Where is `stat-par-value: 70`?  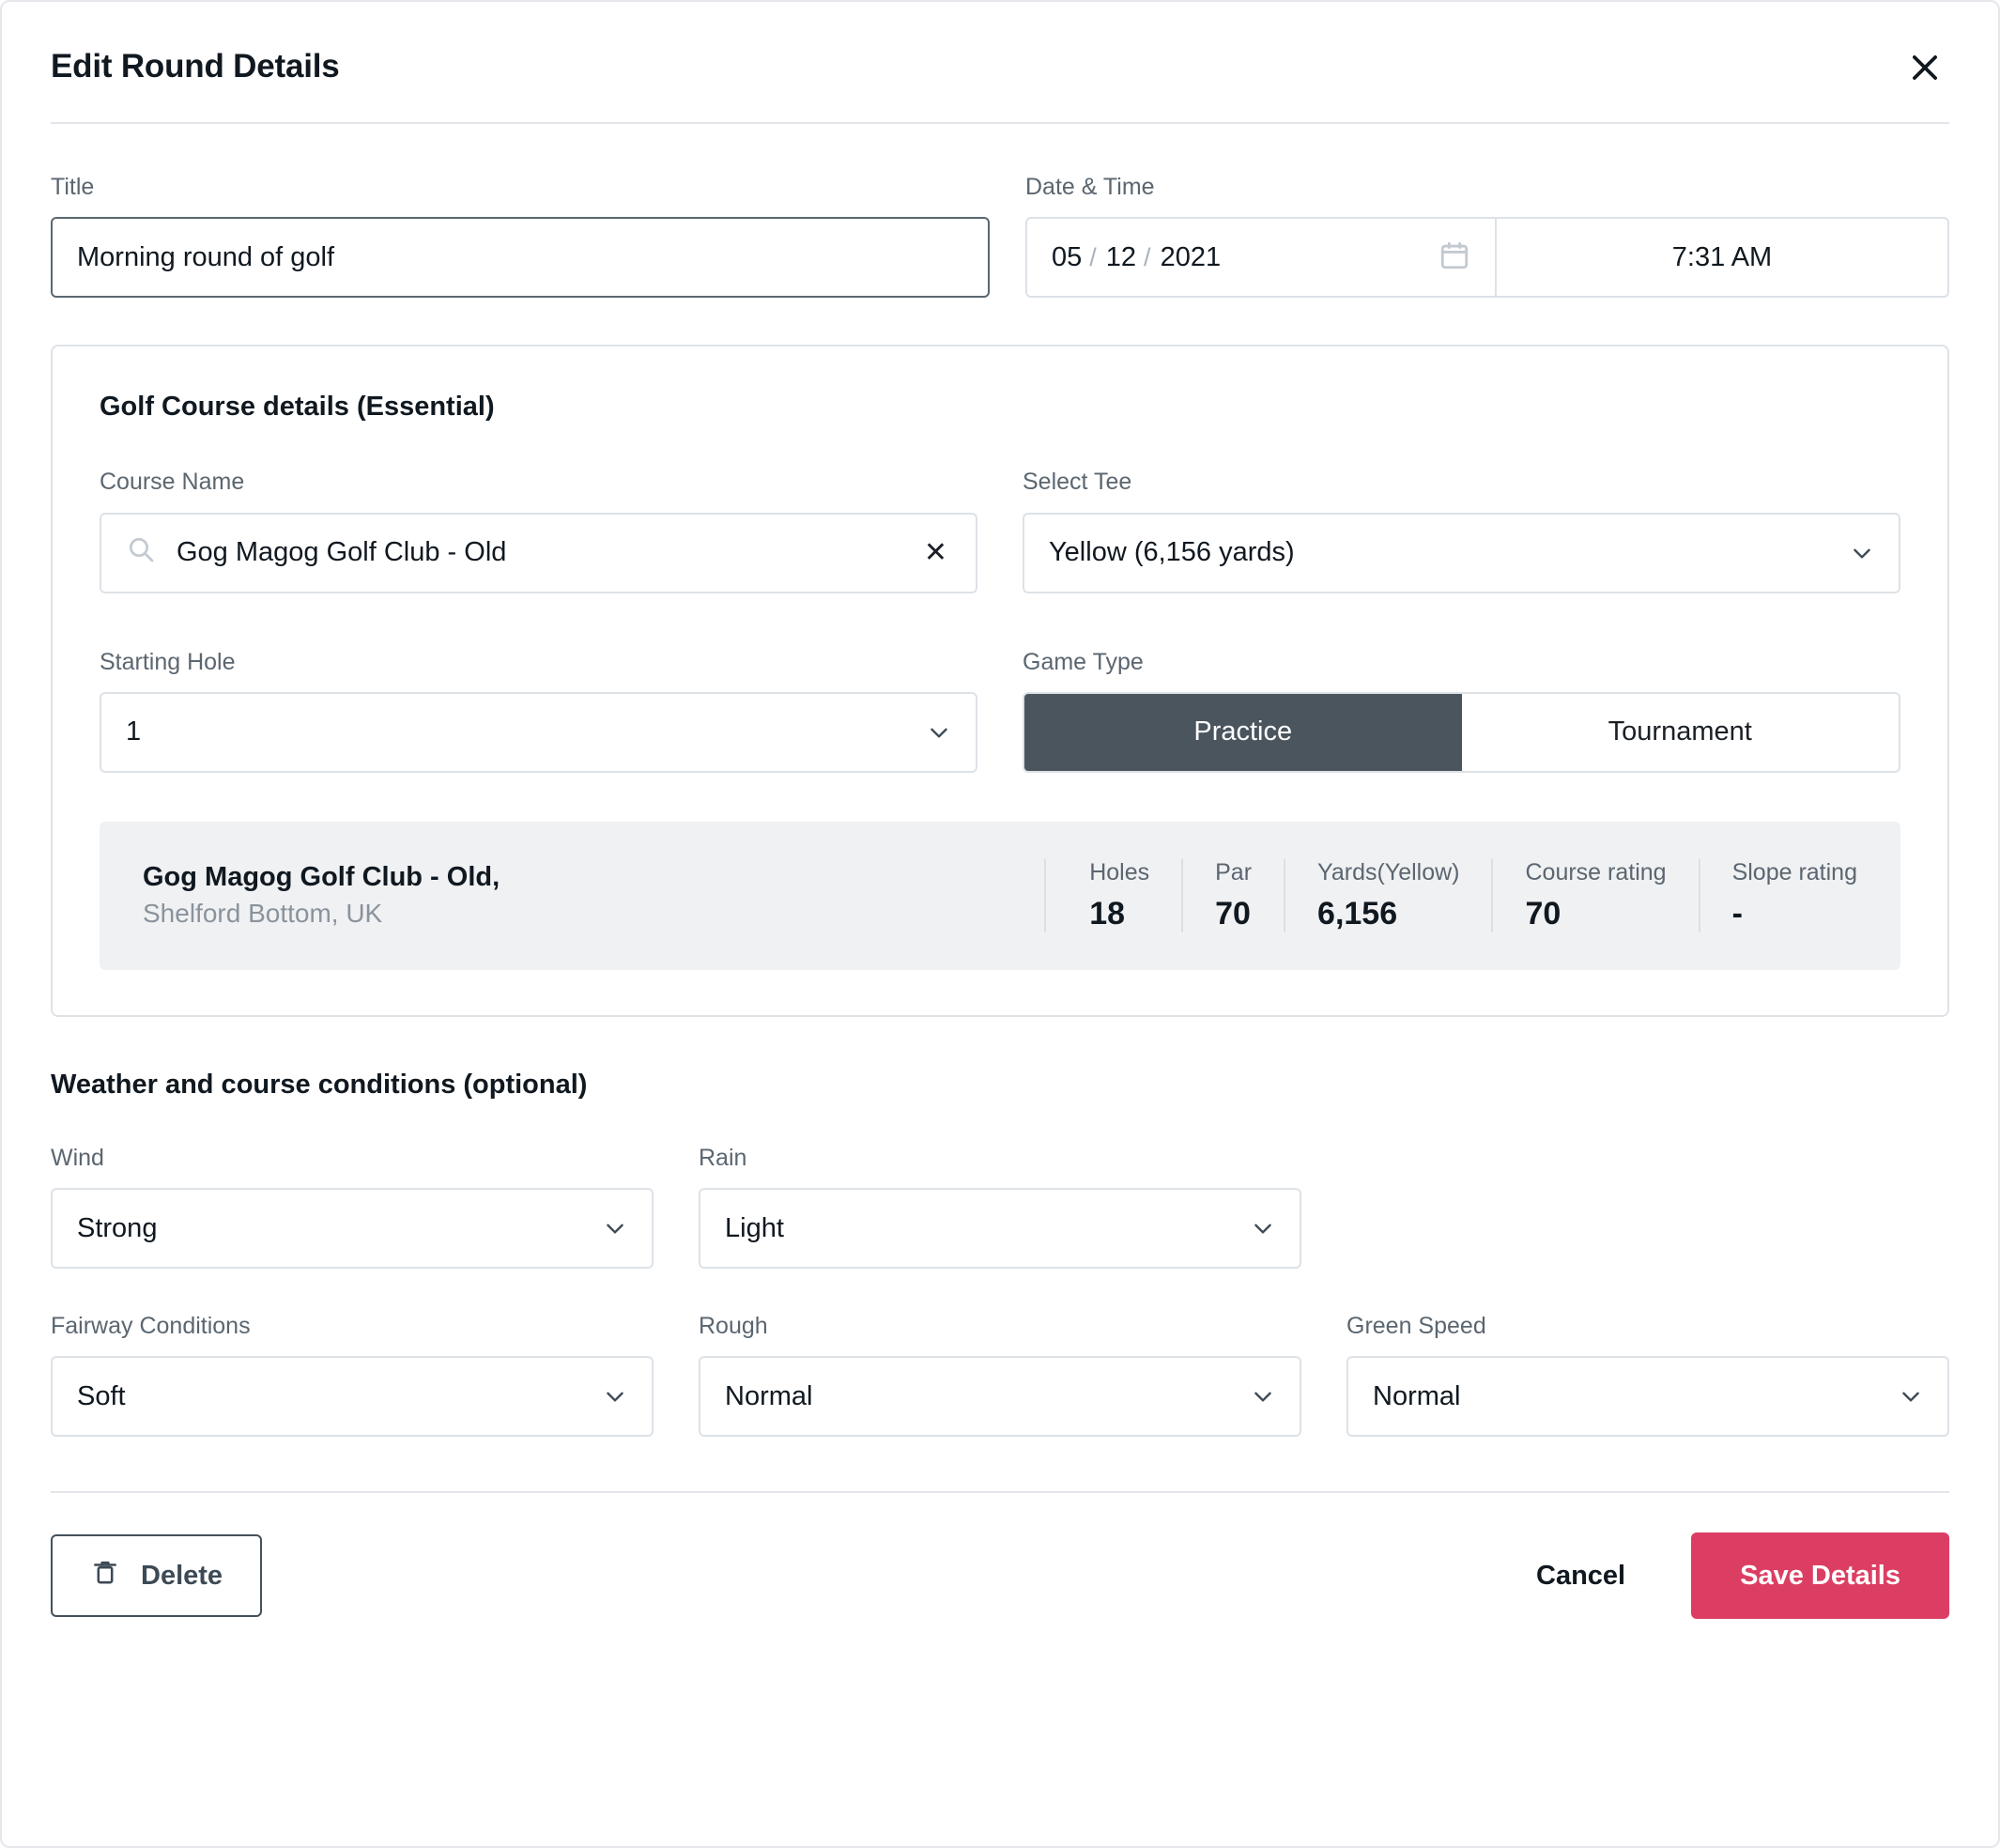 stat-par-value: 70 is located at coordinates (1233, 913).